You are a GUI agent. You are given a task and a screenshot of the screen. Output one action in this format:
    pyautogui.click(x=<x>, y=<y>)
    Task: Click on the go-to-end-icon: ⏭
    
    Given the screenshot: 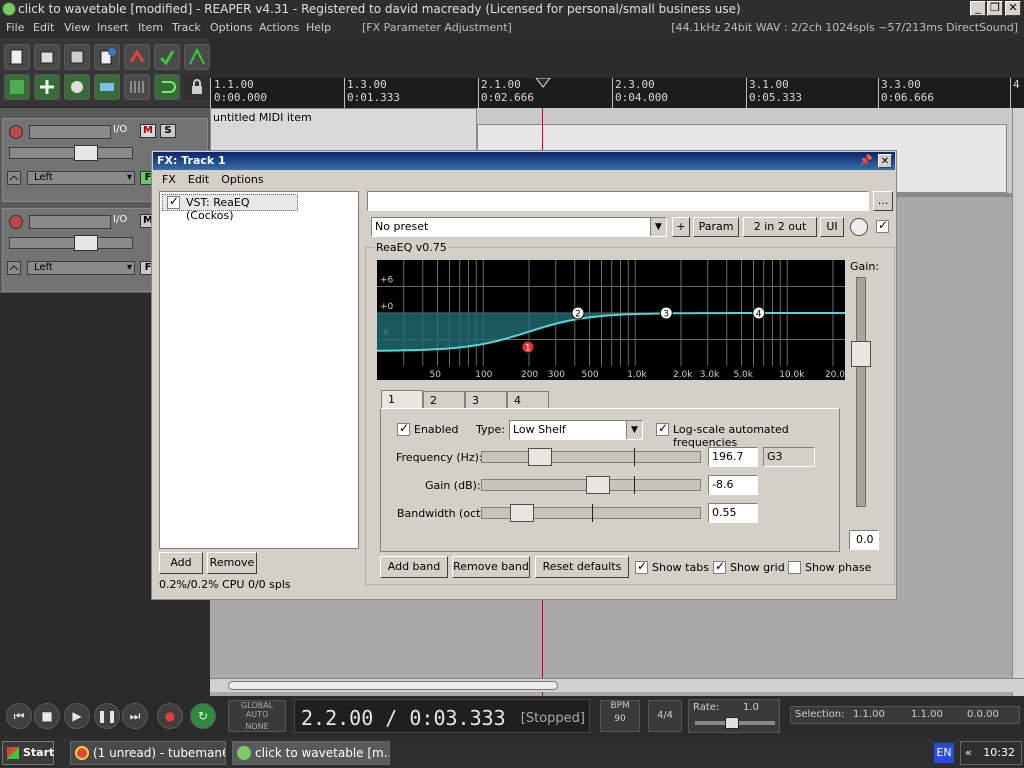 What is the action you would take?
    pyautogui.click(x=135, y=716)
    